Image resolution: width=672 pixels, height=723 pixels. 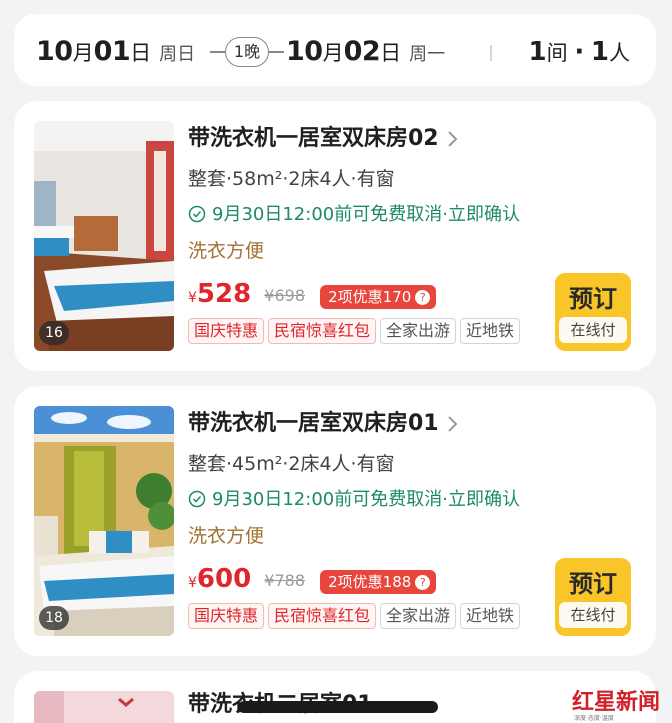 I want to click on room-photo: 16, so click(x=104, y=236).